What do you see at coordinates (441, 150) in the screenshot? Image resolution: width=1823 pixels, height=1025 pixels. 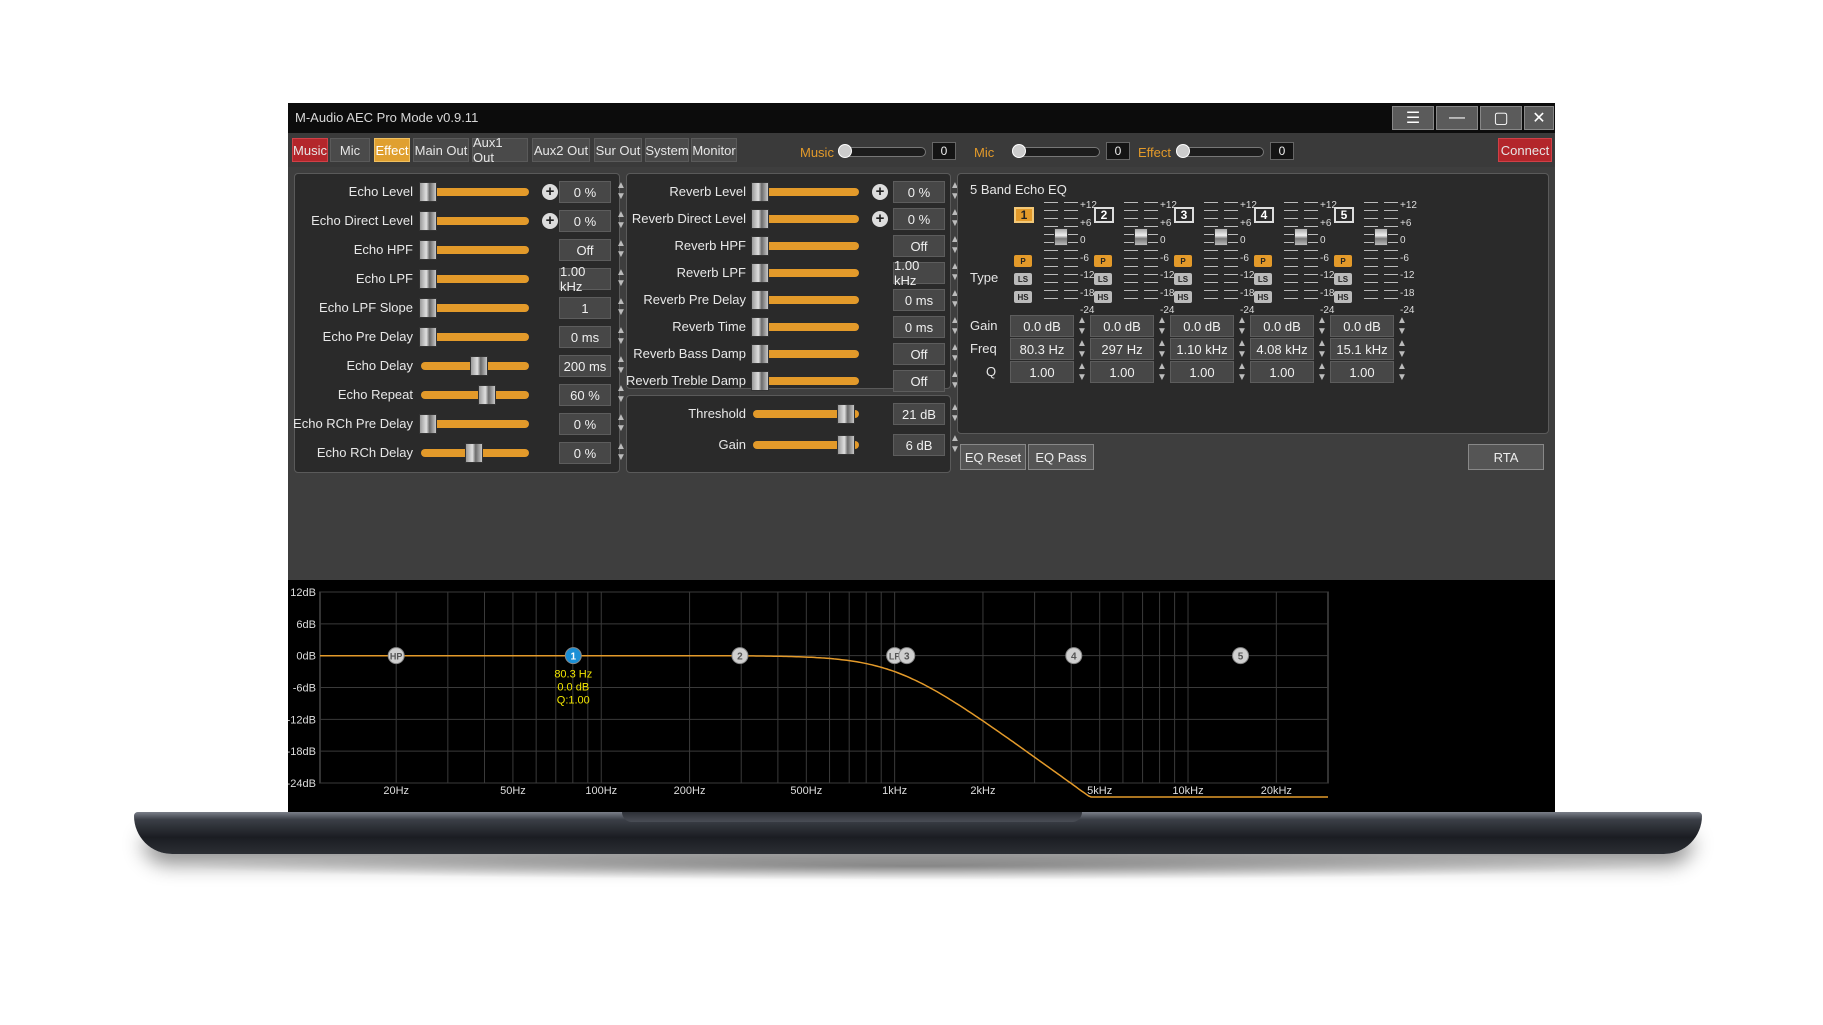 I see `tab-main-out: Main Out` at bounding box center [441, 150].